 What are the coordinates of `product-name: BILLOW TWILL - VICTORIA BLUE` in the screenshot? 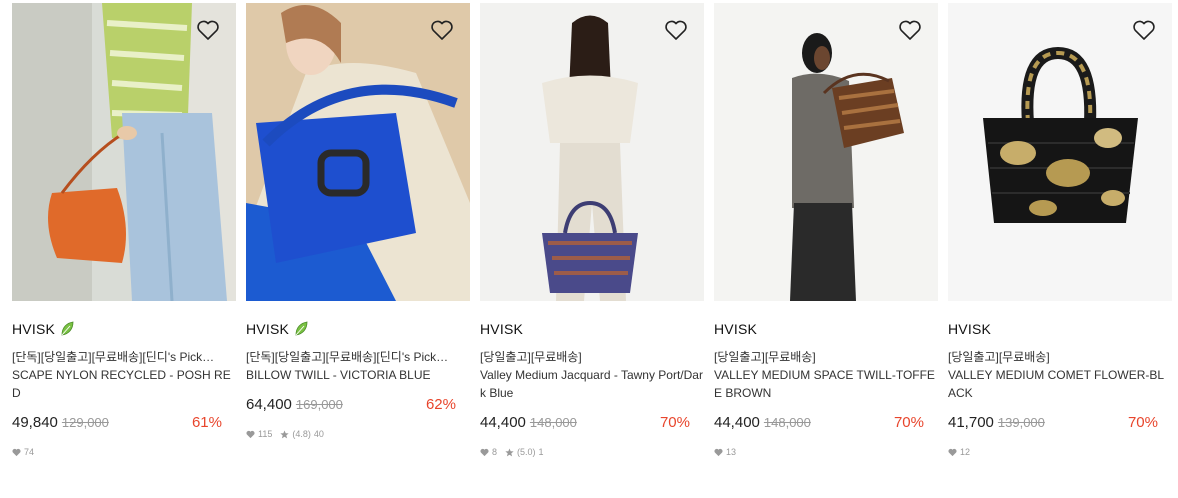 It's located at (358, 375).